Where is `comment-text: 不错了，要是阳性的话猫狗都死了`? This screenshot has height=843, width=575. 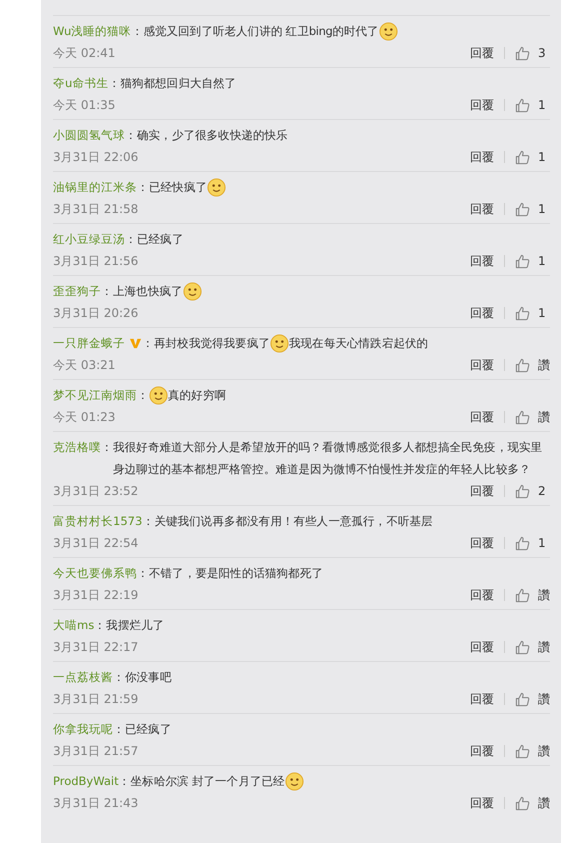
comment-text: 不错了，要是阳性的话猫狗都死了 is located at coordinates (236, 573).